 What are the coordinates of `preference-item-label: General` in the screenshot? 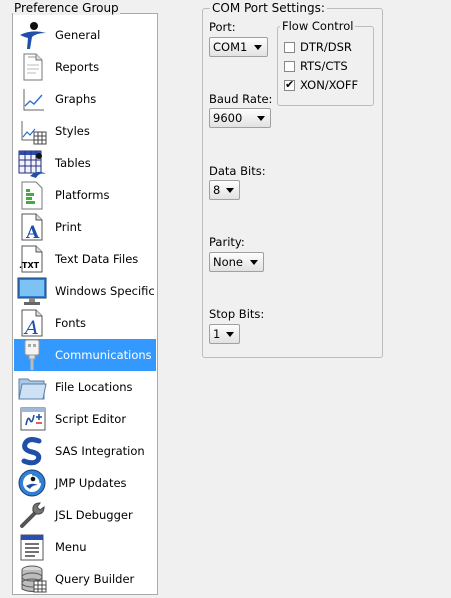 It's located at (78, 35).